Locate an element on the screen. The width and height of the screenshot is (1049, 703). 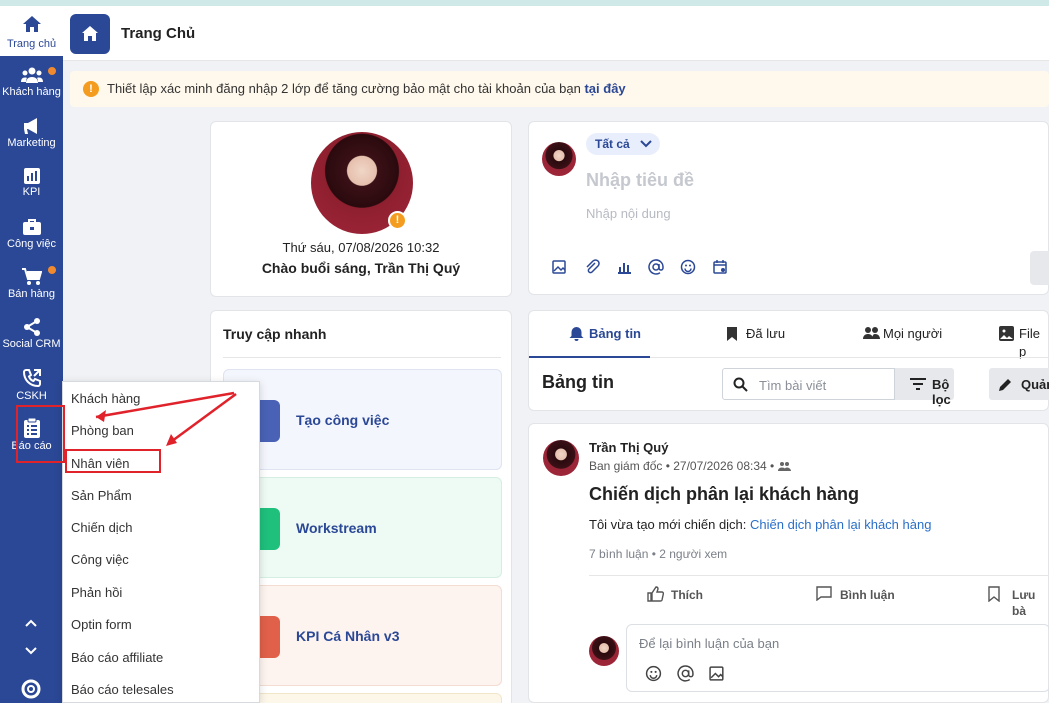
campaign-link: Chiến dịch phân lại khách hàng is located at coordinates (840, 524).